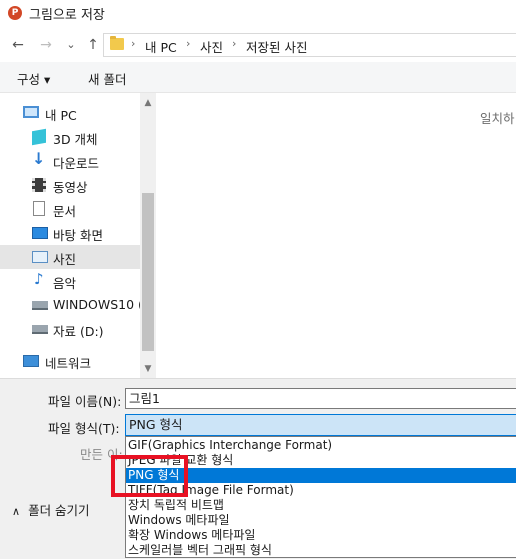 Image resolution: width=516 pixels, height=559 pixels. I want to click on tree-item-drive-c: WINDOWS10 (C, so click(70, 305).